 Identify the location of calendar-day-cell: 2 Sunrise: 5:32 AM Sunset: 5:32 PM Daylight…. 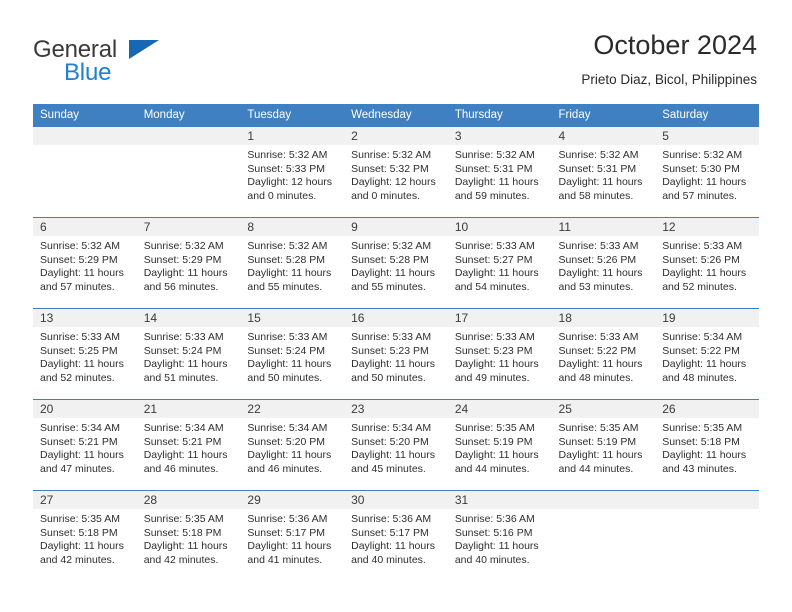
(396, 172).